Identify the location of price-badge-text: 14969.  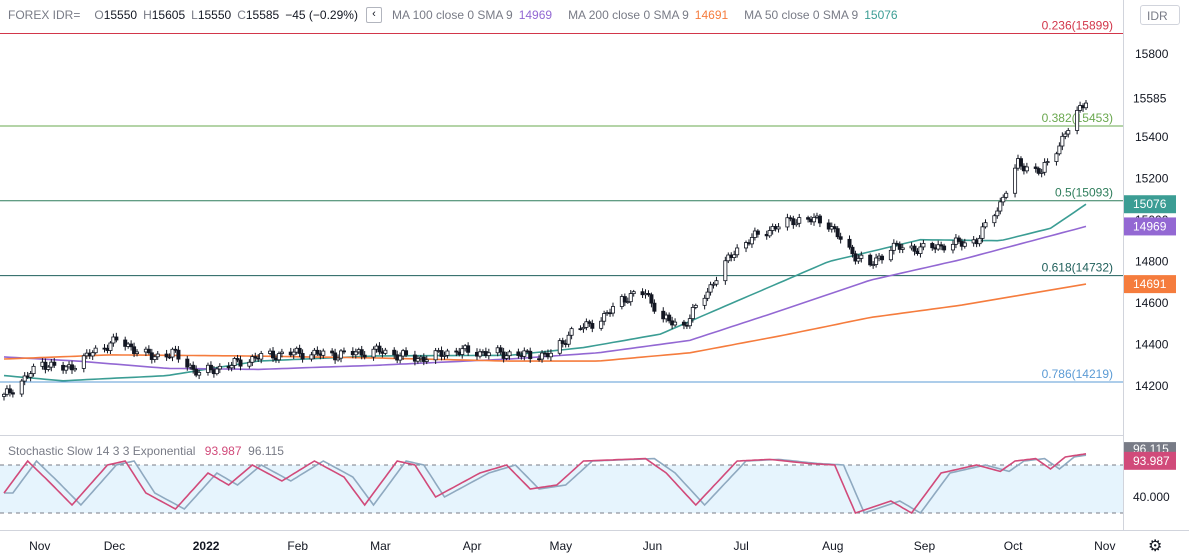
(1150, 226).